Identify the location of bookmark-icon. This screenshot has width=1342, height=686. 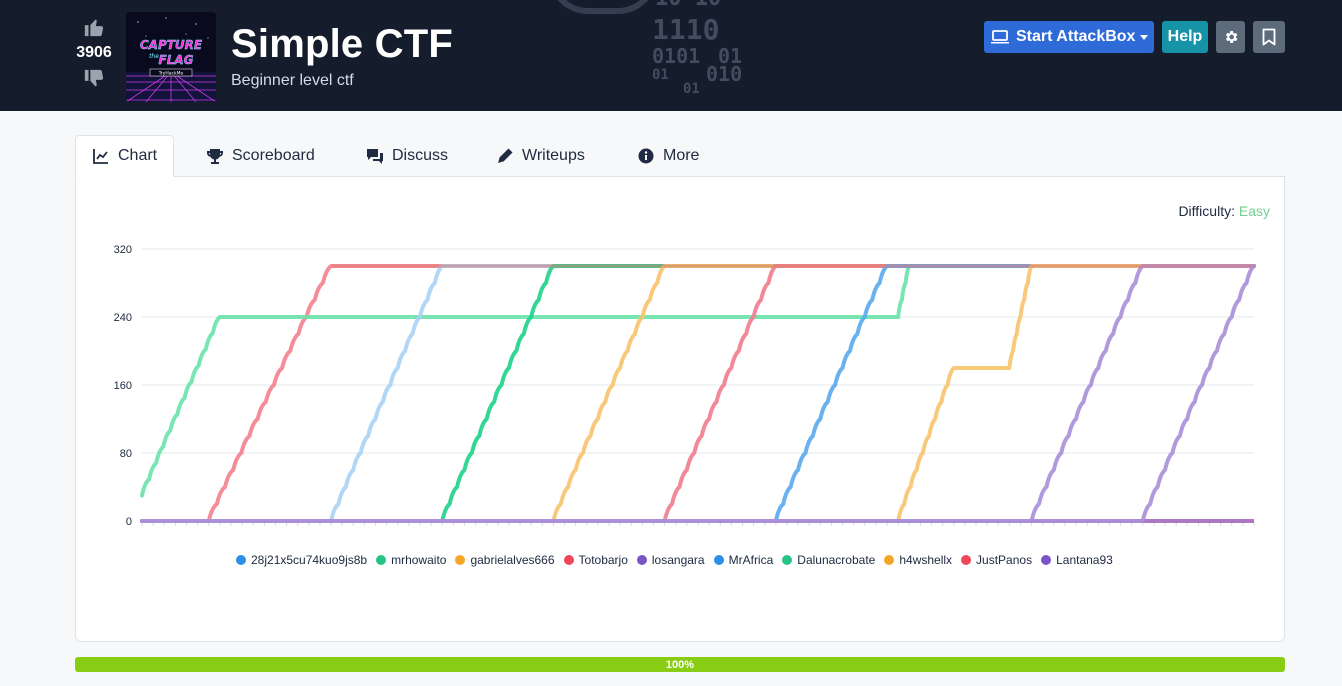
(1269, 37).